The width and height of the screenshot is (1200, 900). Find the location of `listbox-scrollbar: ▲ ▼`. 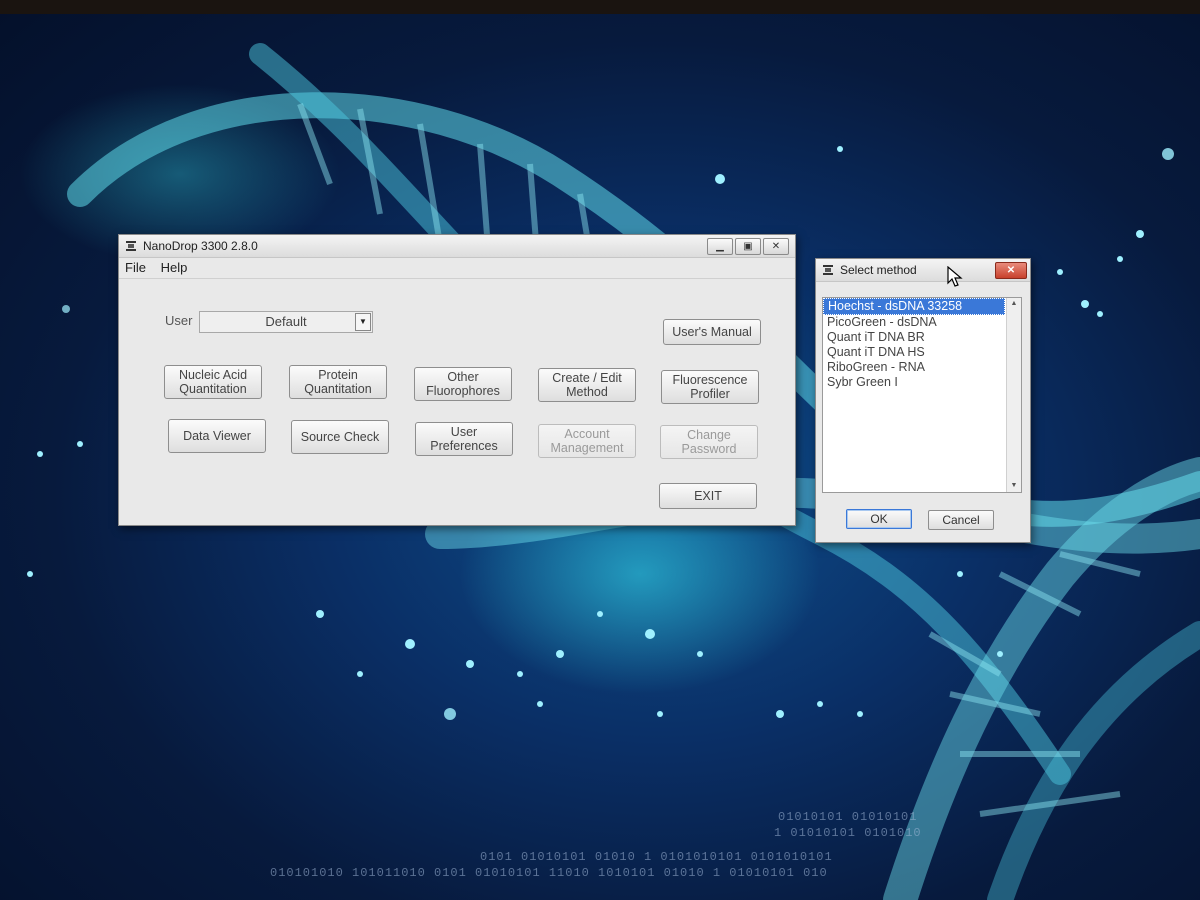

listbox-scrollbar: ▲ ▼ is located at coordinates (1013, 395).